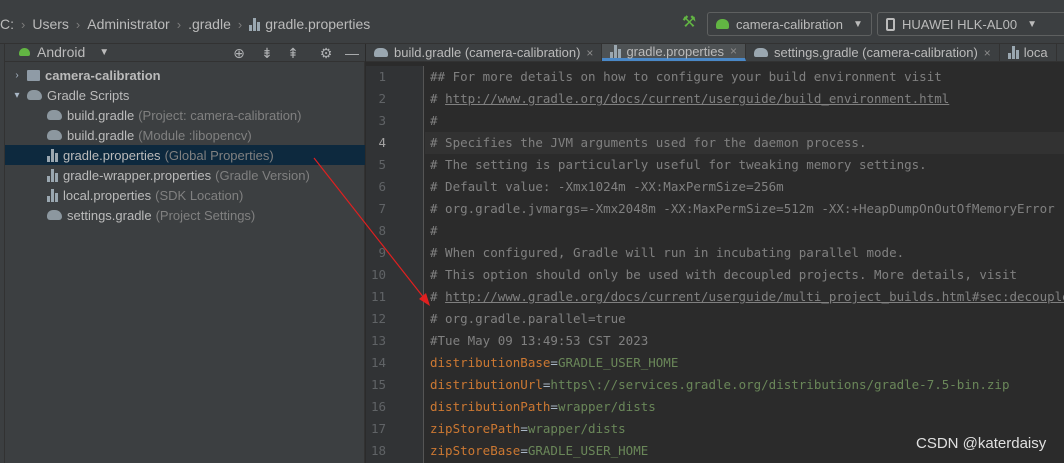 The image size is (1064, 463). Describe the element at coordinates (185, 135) in the screenshot. I see `tree-item: build.gradle (Module :libopencv)` at that location.